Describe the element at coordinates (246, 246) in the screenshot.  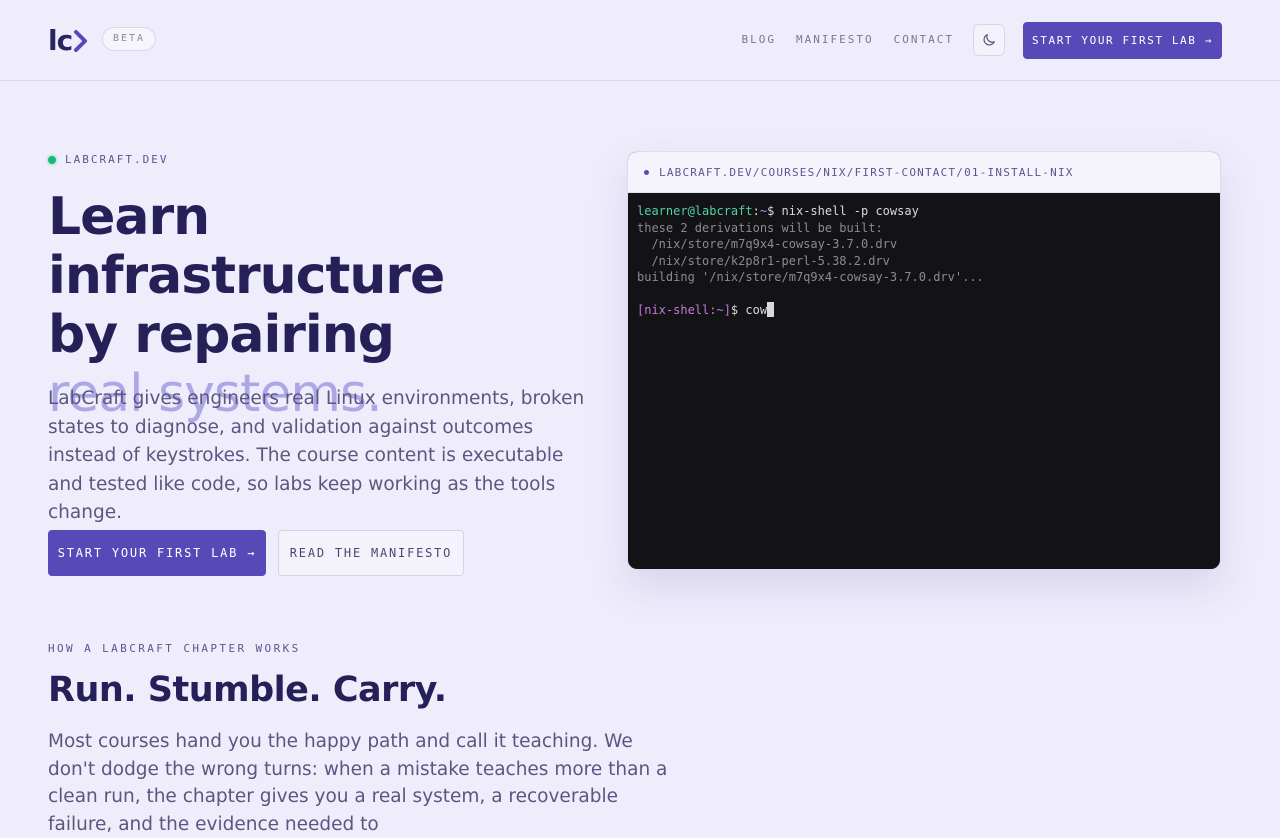
I see `hero-title-line-1: Learn infrastructure` at that location.